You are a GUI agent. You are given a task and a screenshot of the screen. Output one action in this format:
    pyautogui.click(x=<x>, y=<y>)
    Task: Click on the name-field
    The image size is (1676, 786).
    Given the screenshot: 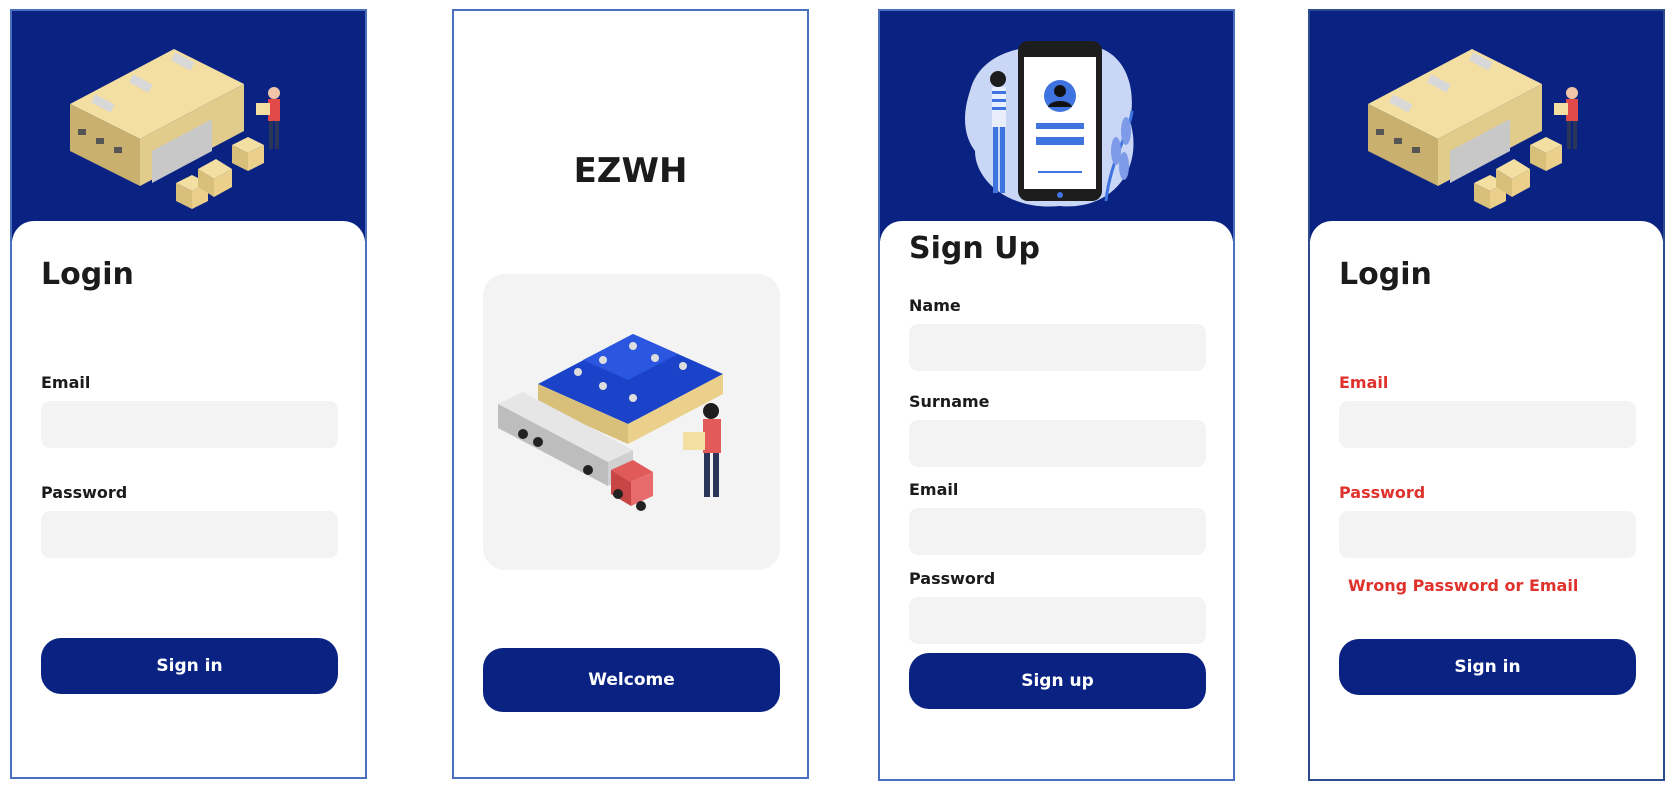 What is the action you would take?
    pyautogui.click(x=1057, y=347)
    